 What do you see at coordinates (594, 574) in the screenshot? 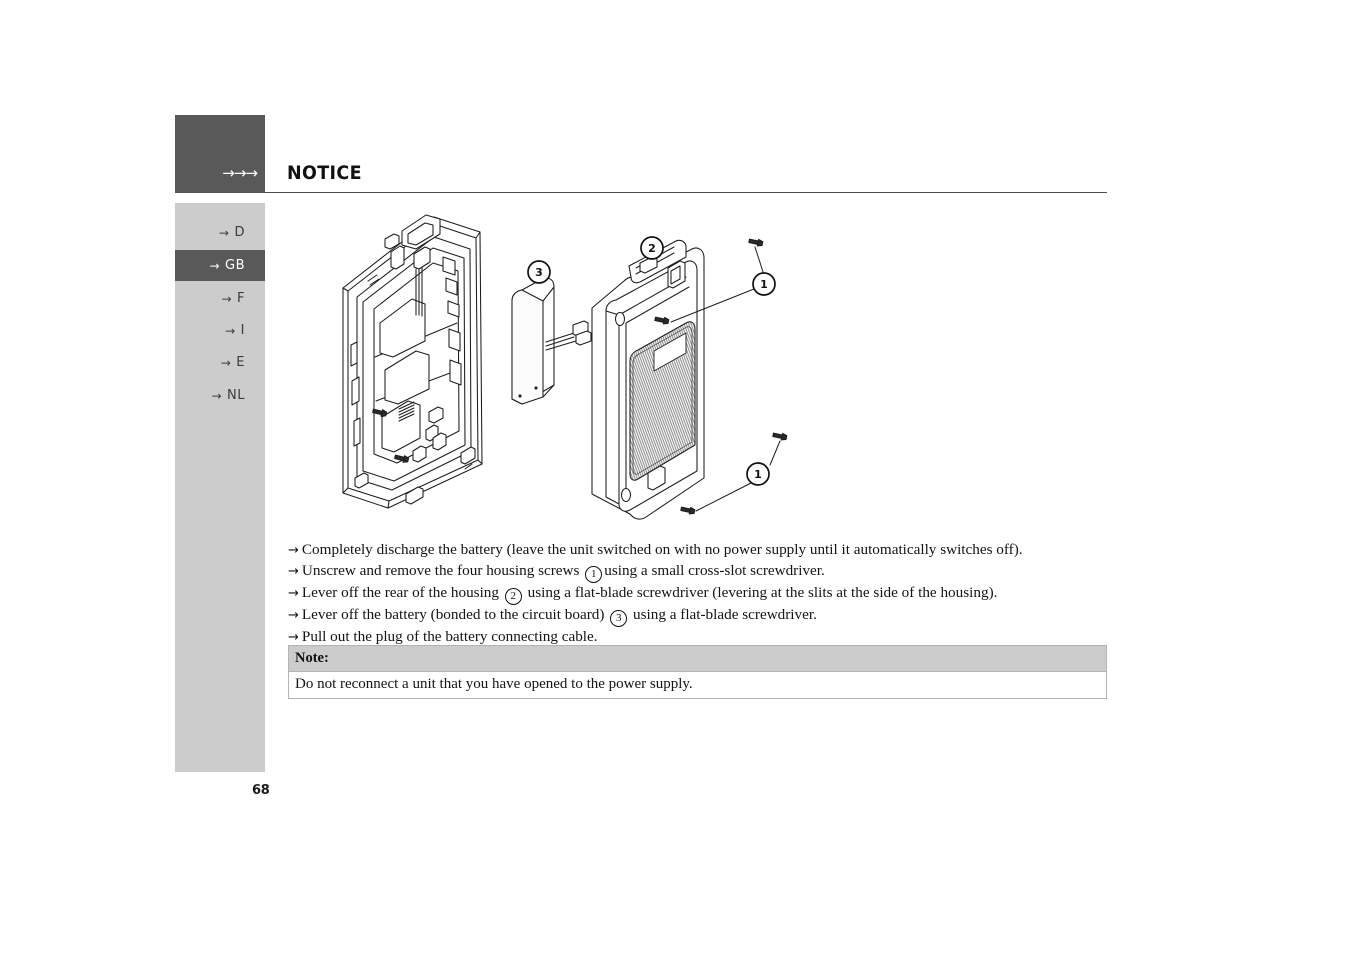
I see `callout-ref-1: 1` at bounding box center [594, 574].